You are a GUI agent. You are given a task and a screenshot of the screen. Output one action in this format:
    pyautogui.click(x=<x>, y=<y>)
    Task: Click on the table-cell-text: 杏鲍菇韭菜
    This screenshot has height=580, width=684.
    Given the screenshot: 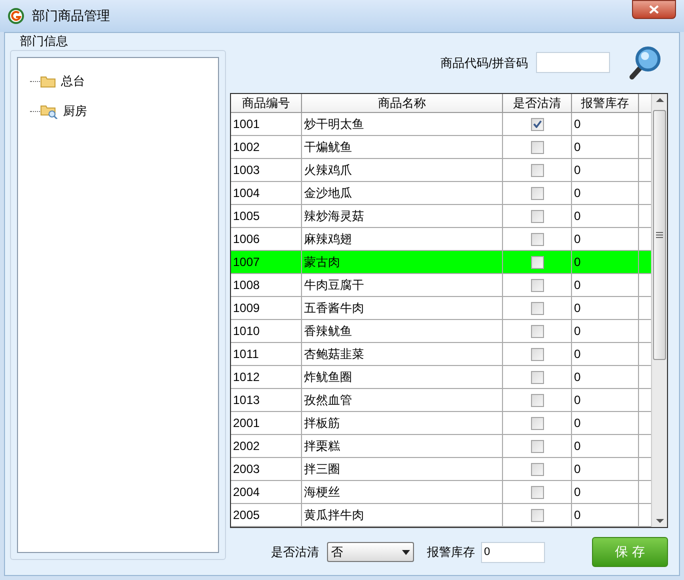 What is the action you would take?
    pyautogui.click(x=334, y=354)
    